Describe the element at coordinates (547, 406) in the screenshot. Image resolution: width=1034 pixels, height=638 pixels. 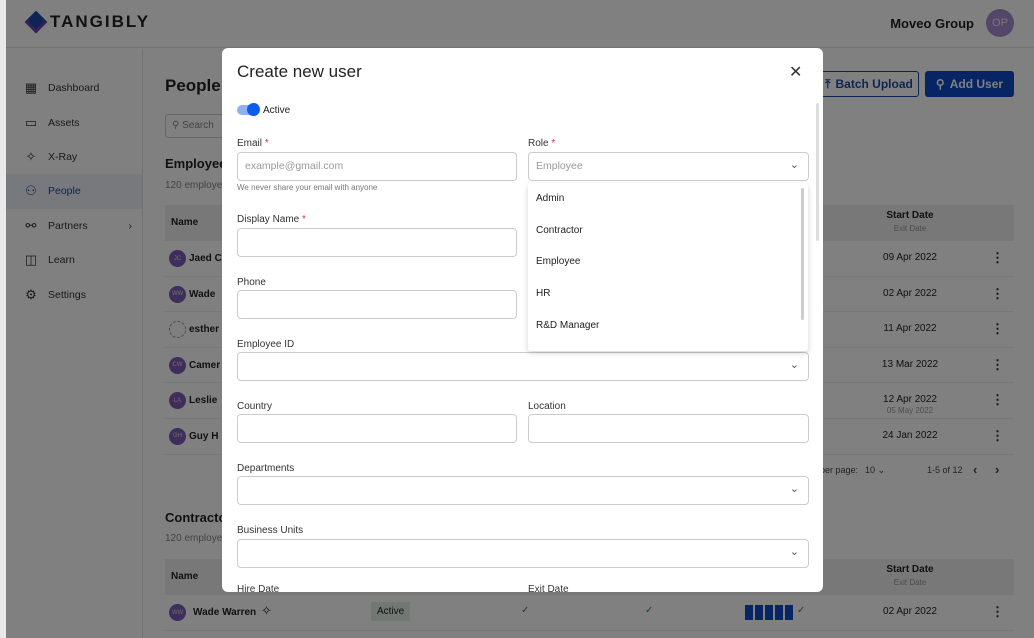
I see `location-label: Location` at that location.